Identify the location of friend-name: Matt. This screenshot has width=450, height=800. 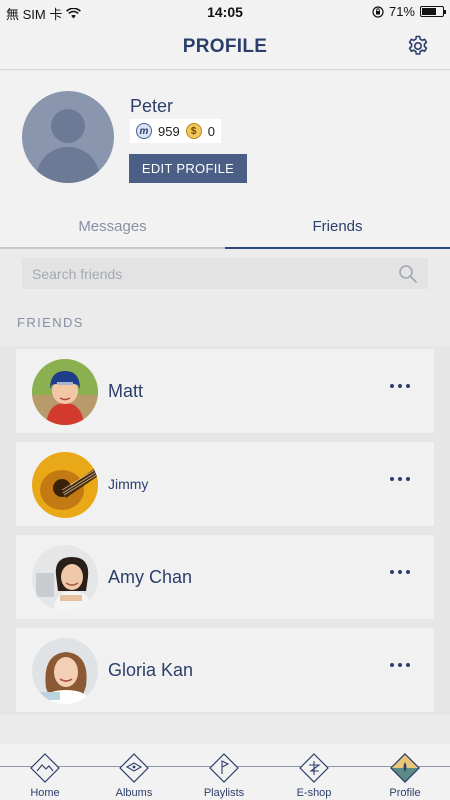
(126, 391).